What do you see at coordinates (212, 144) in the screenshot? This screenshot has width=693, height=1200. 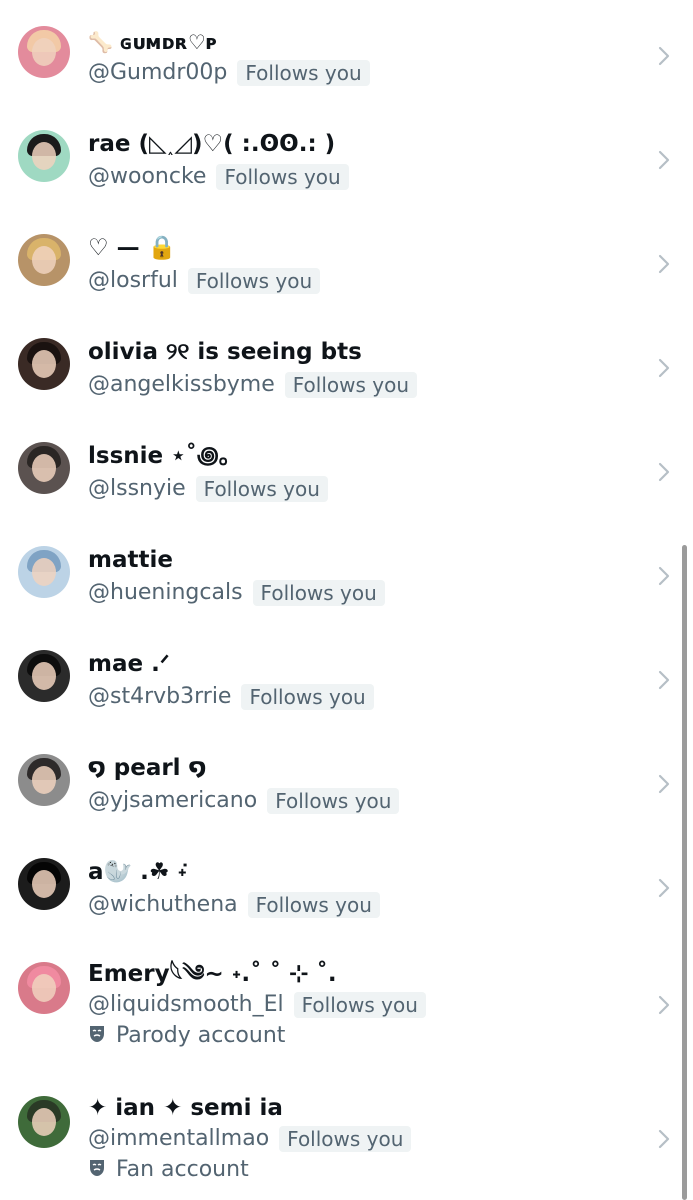 I see `display-name: rae (◺˰◿)♡( :.ʘʘ.: )` at bounding box center [212, 144].